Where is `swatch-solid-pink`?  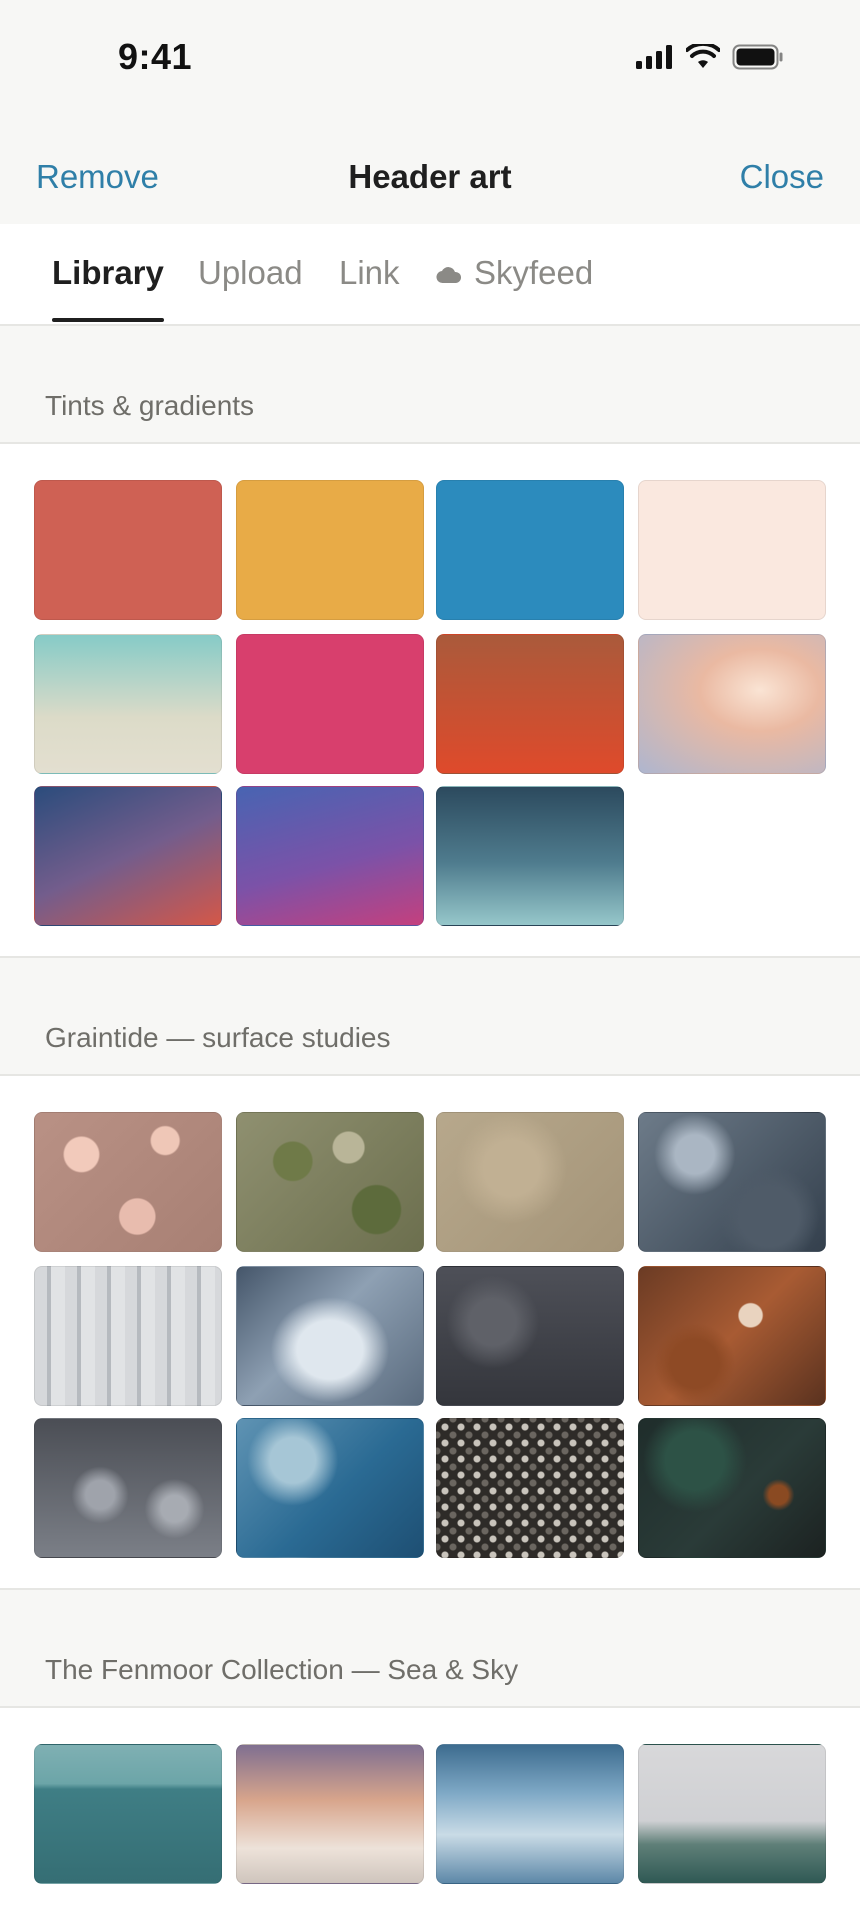 swatch-solid-pink is located at coordinates (330, 704).